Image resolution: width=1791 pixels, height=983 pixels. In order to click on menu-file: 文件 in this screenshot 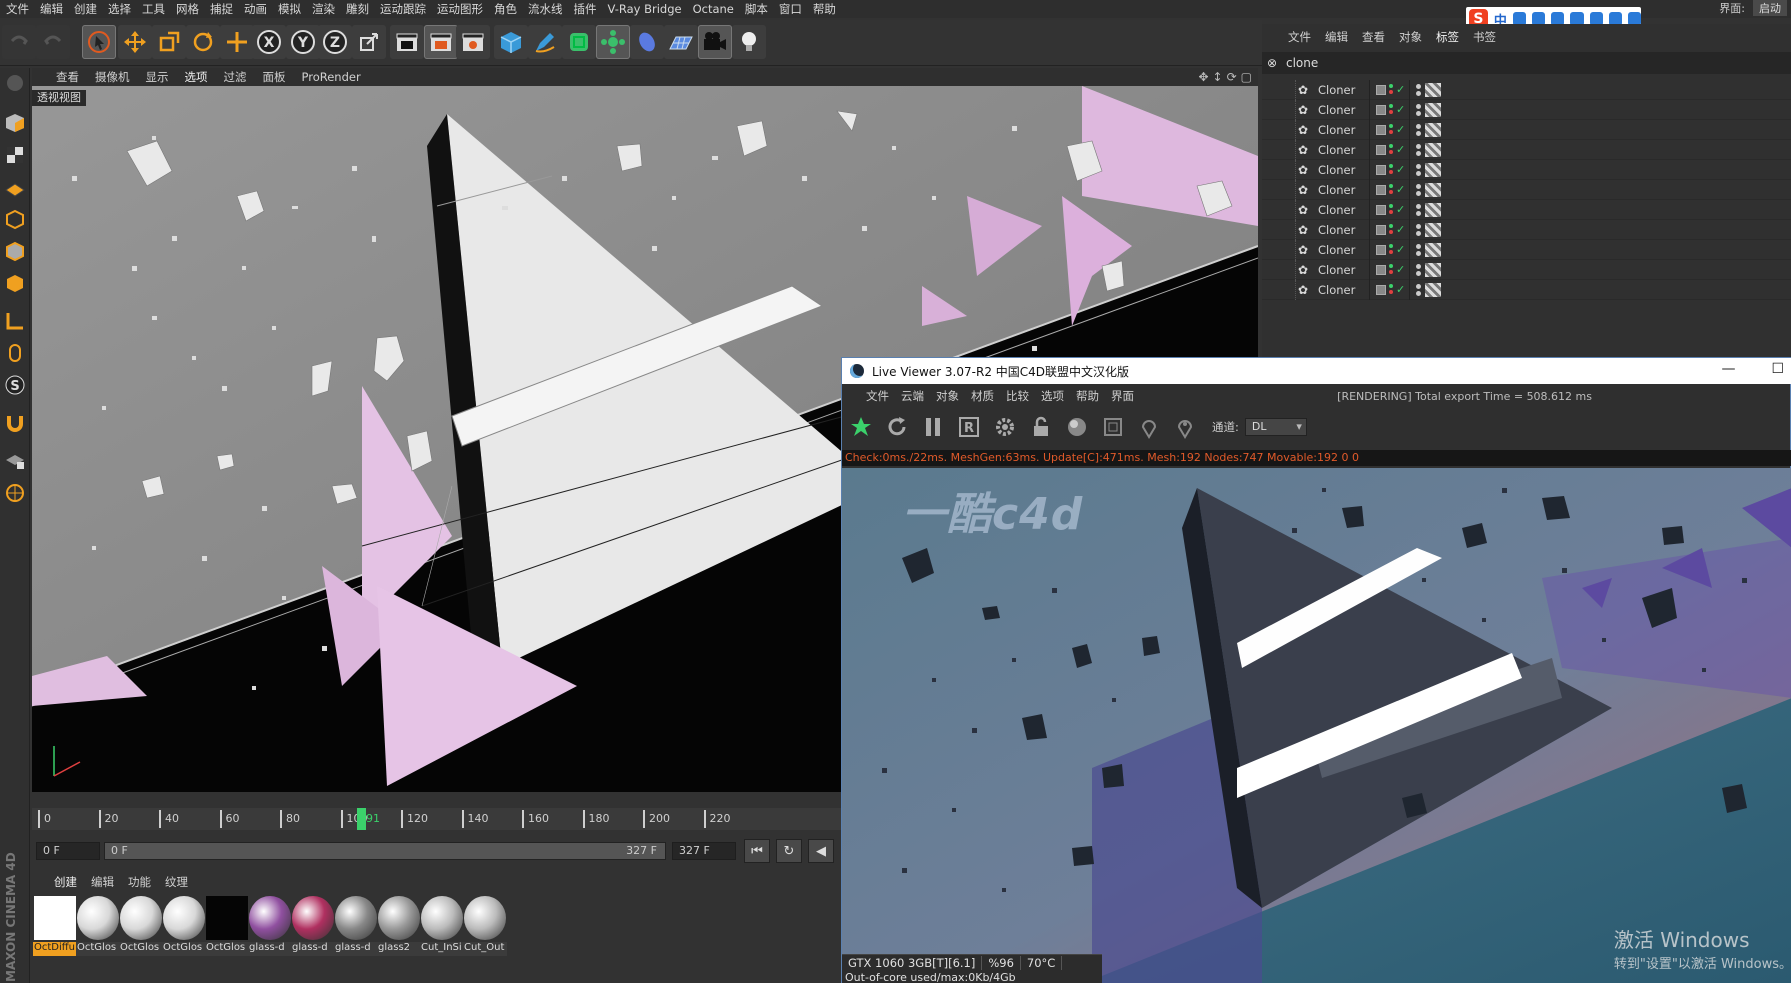, I will do `click(19, 9)`.